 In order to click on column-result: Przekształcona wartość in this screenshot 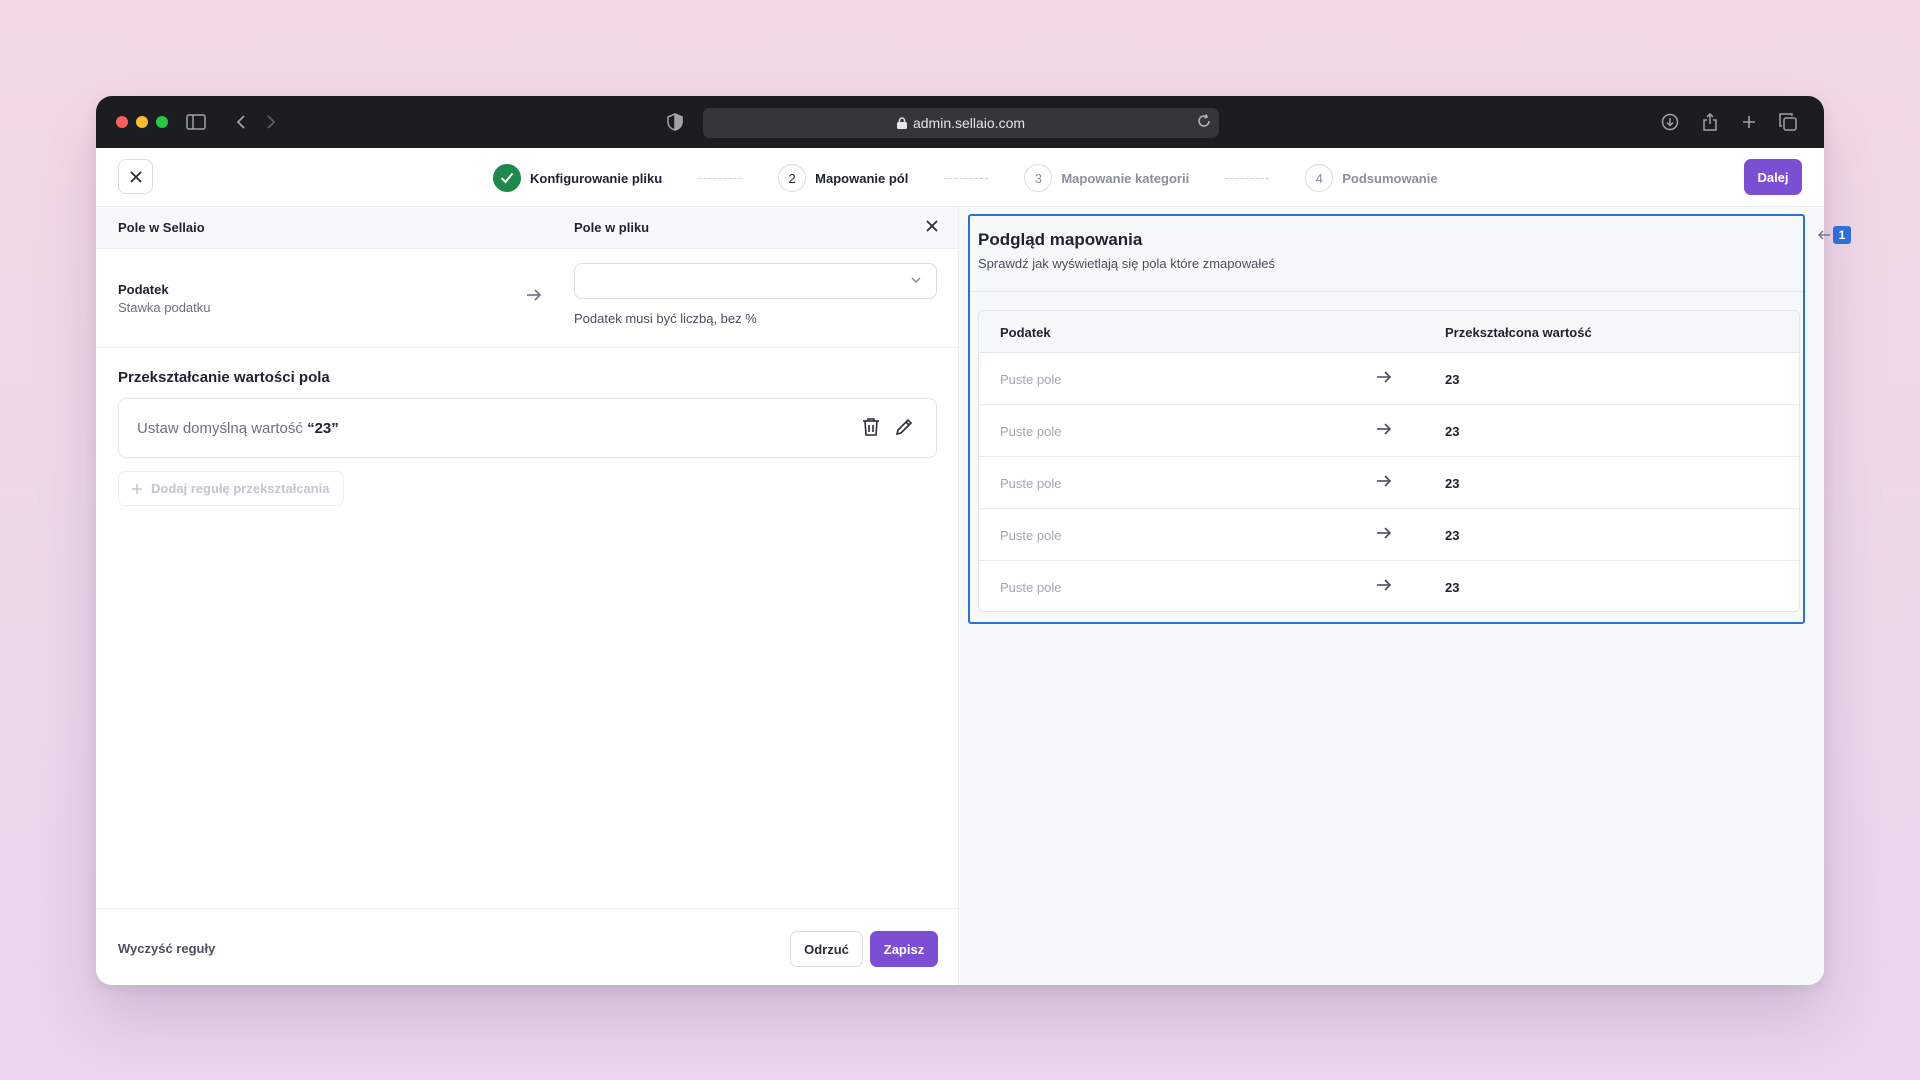, I will do `click(1518, 332)`.